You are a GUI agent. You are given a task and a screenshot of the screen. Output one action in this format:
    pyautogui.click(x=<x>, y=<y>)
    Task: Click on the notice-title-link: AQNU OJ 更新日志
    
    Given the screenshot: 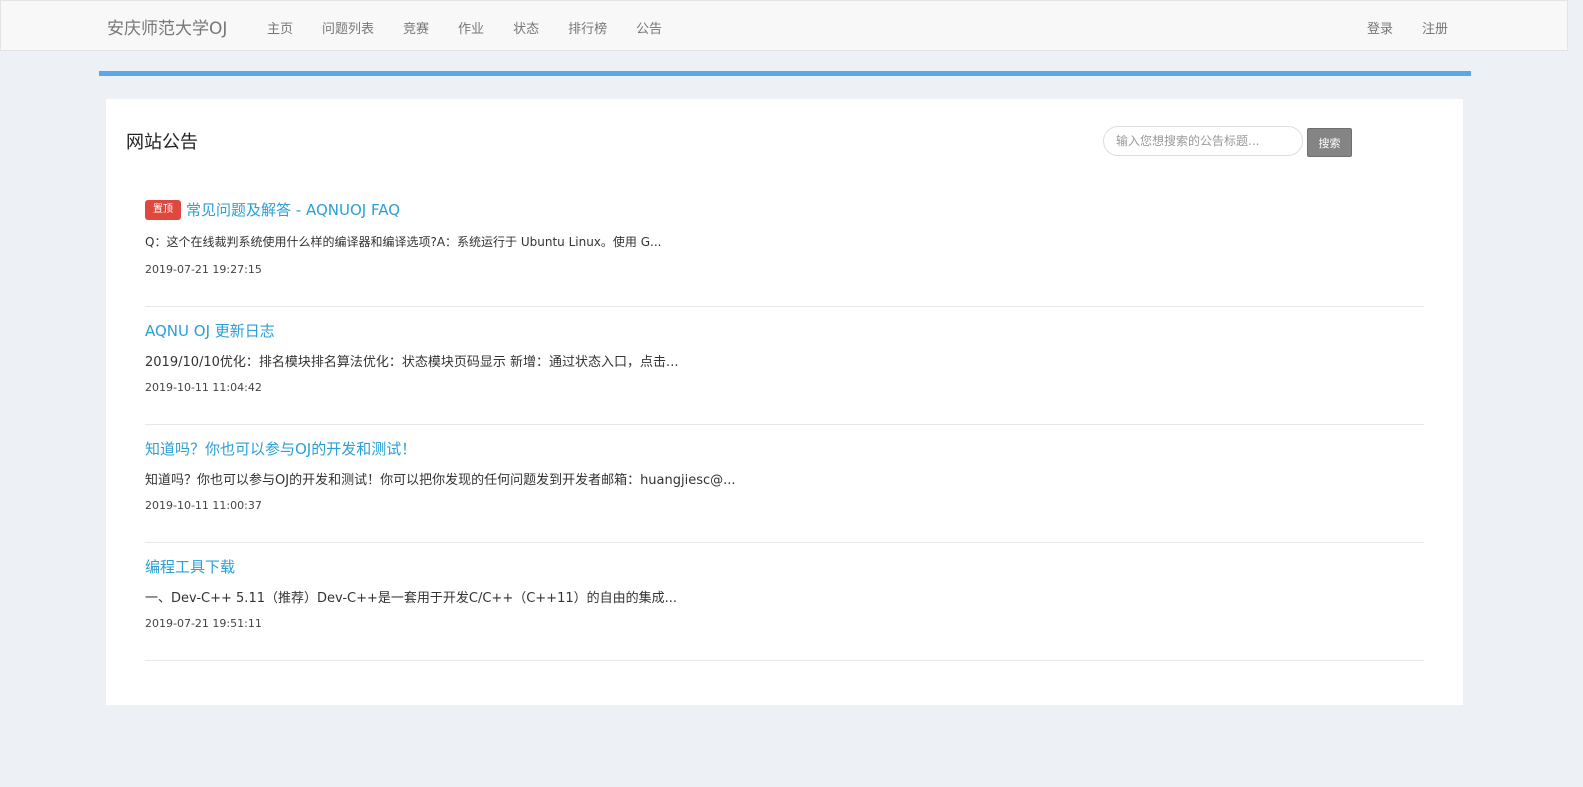 What is the action you would take?
    pyautogui.click(x=210, y=330)
    